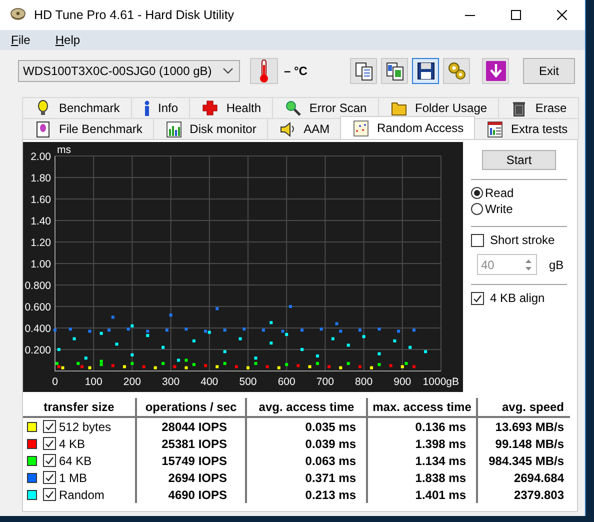  I want to click on table-cell: 2694.684, so click(523, 477).